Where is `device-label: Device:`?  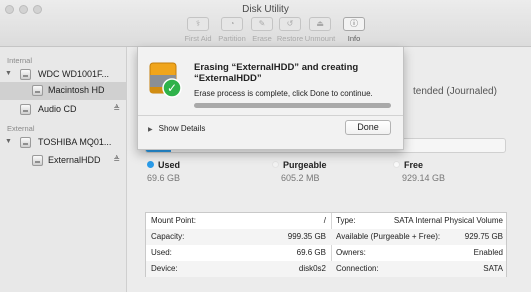 device-label: Device: is located at coordinates (164, 268).